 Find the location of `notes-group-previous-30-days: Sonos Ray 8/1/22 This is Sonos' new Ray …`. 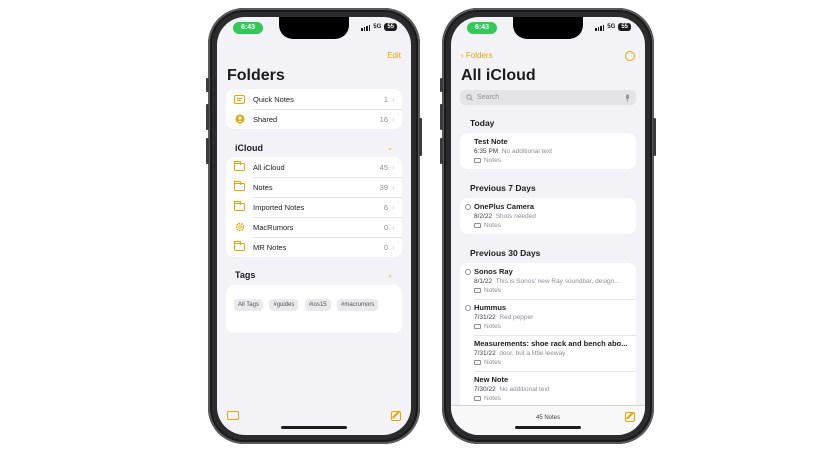

notes-group-previous-30-days: Sonos Ray 8/1/22 This is Sonos' new Ray … is located at coordinates (548, 335).